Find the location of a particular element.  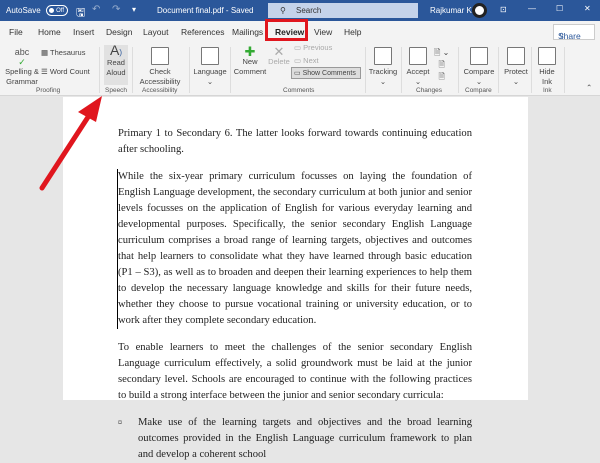

annotation-arrow is located at coordinates (70, 143).